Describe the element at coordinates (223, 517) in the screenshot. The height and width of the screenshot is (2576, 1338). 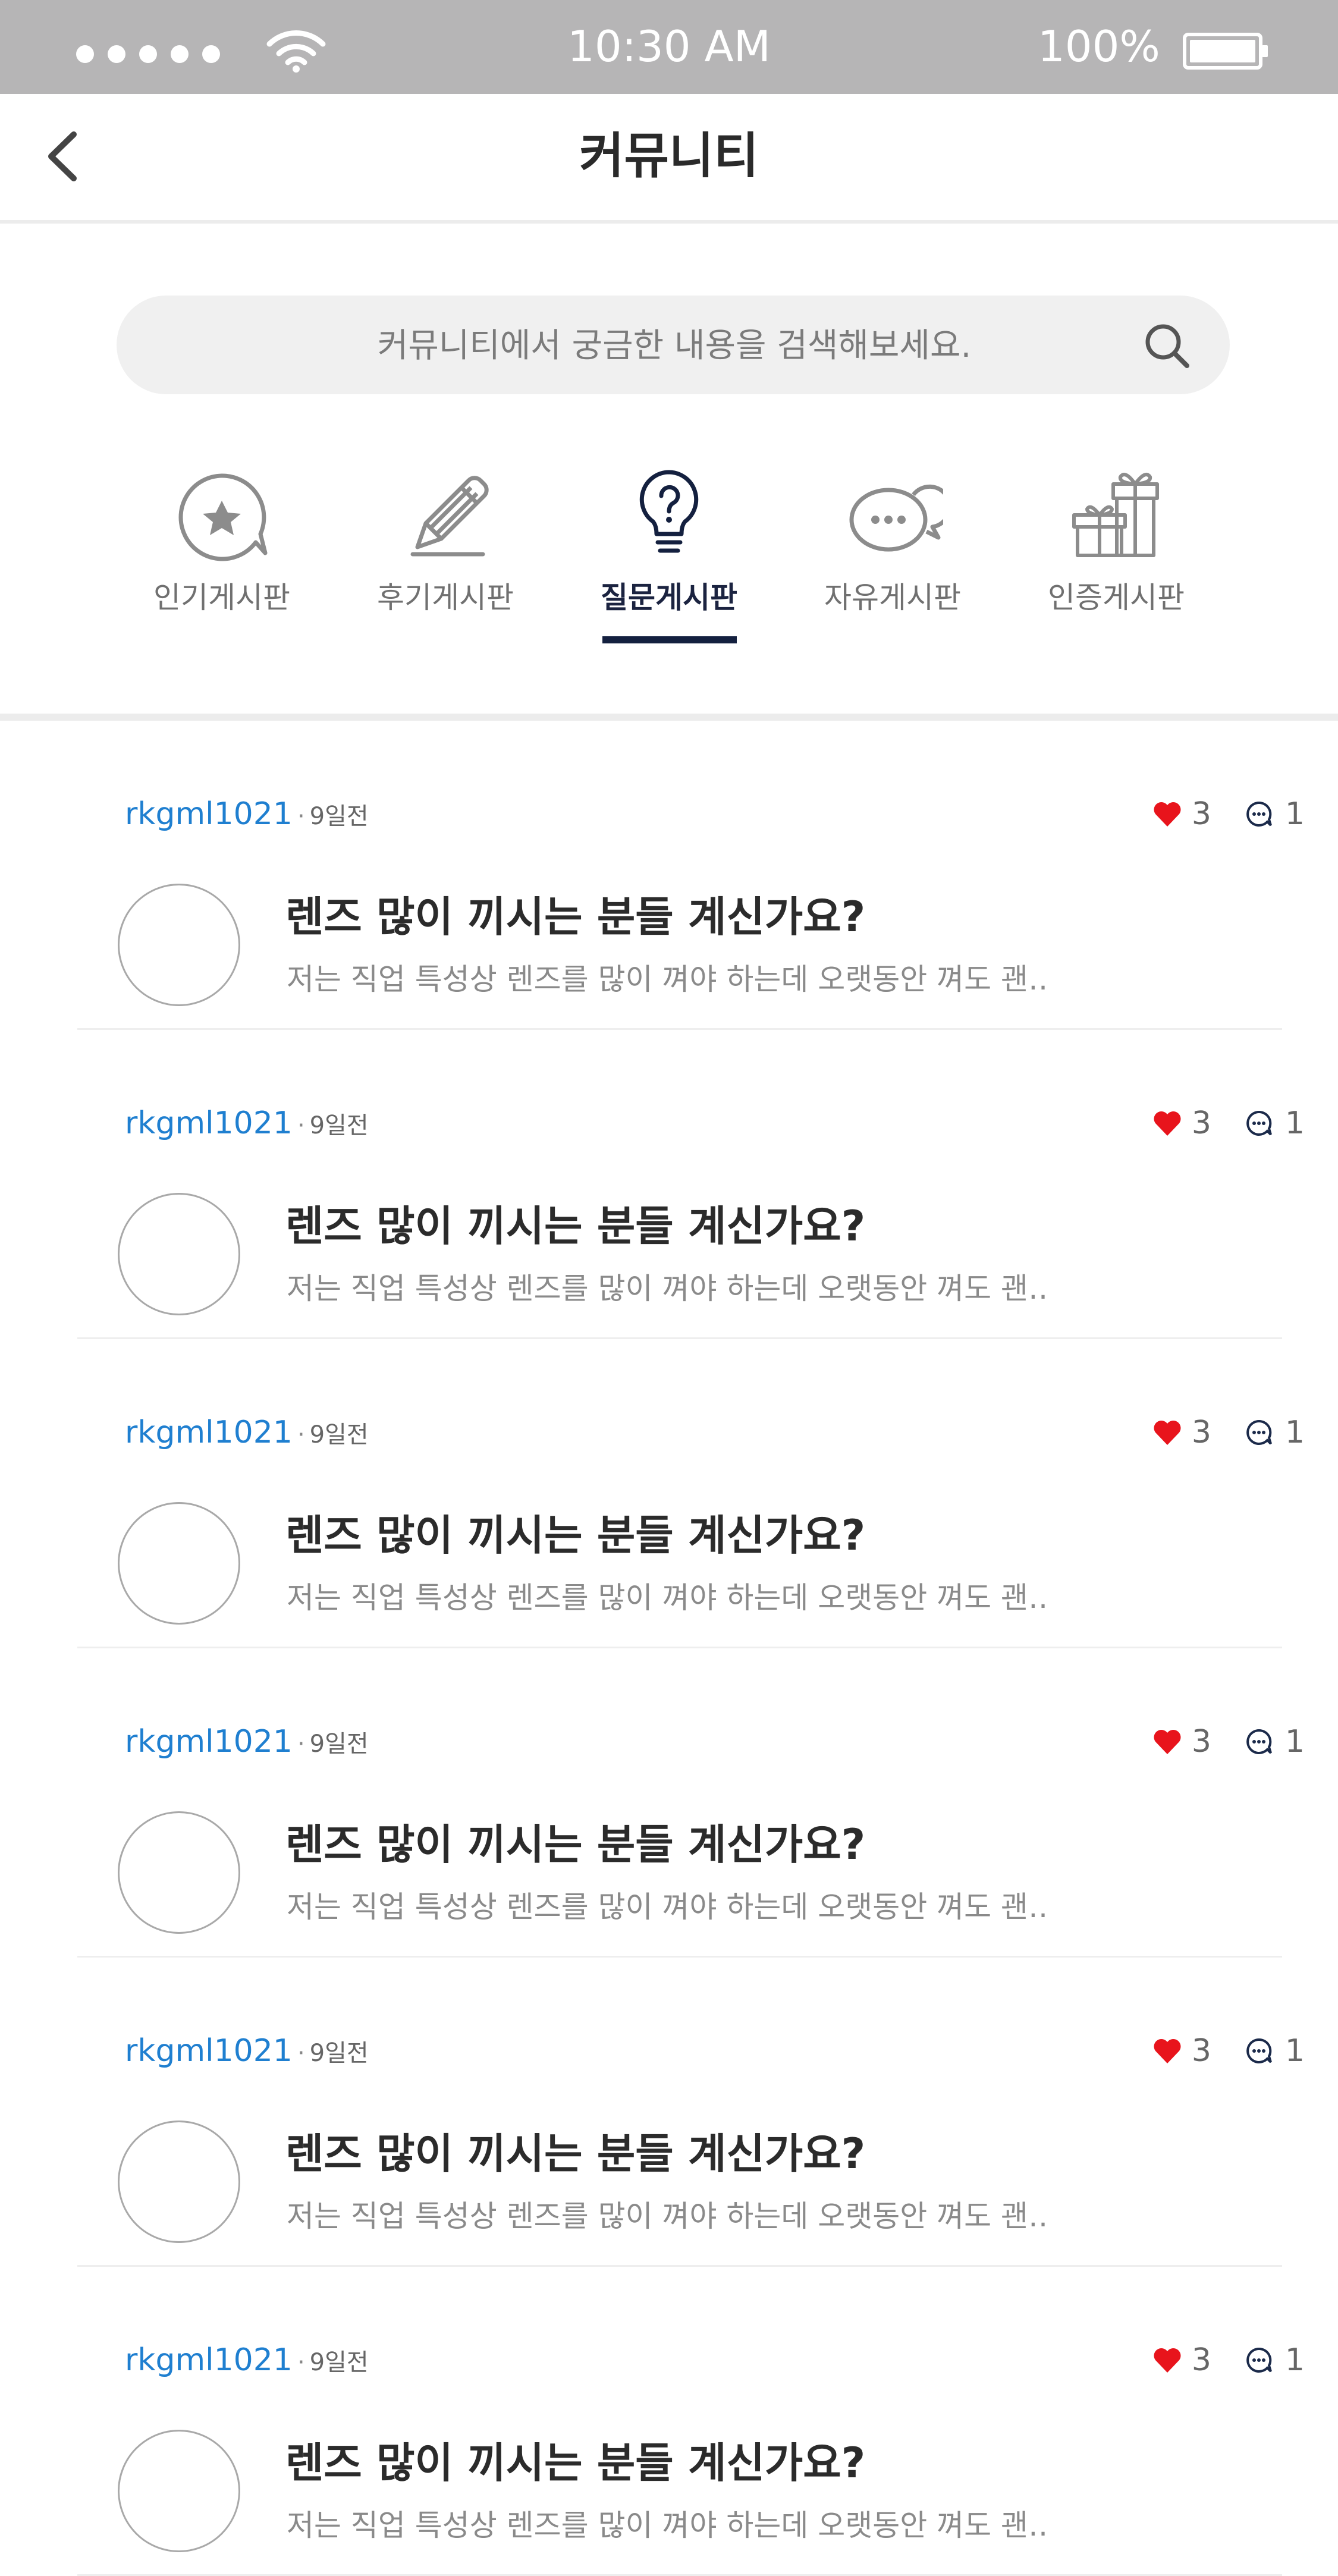
I see `star-speech-bubble-icon` at that location.